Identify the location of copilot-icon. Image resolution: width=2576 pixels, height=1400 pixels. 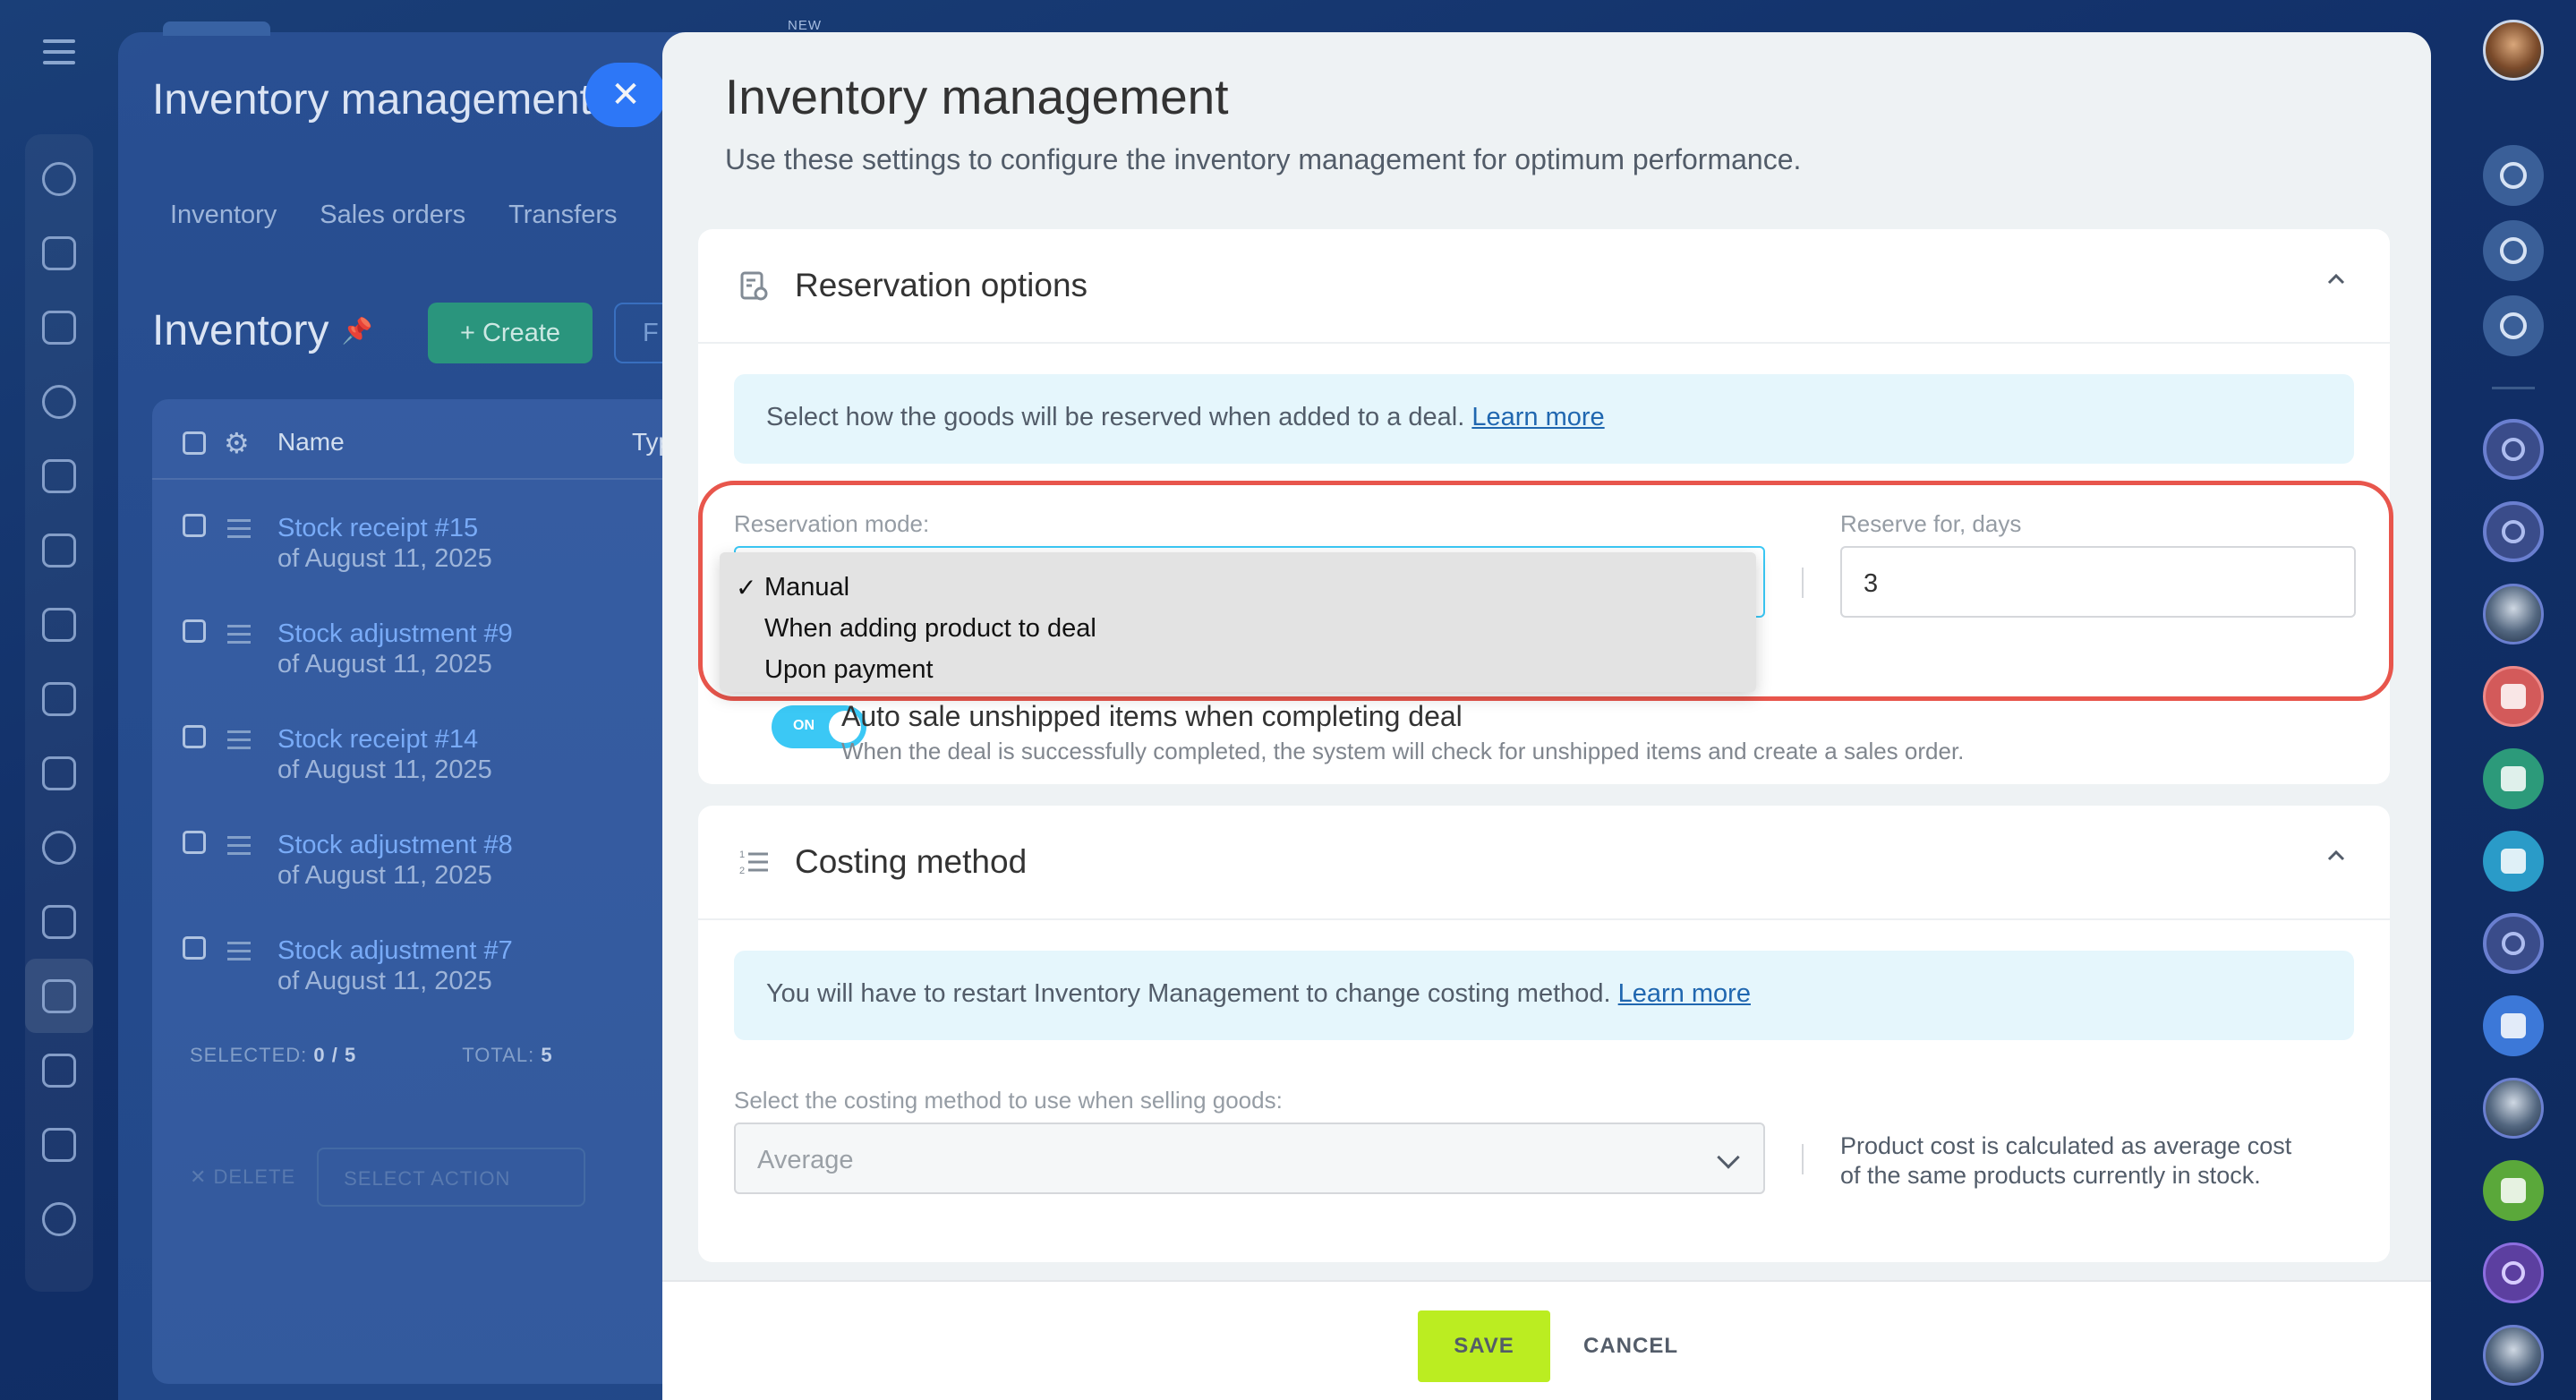
(2513, 250).